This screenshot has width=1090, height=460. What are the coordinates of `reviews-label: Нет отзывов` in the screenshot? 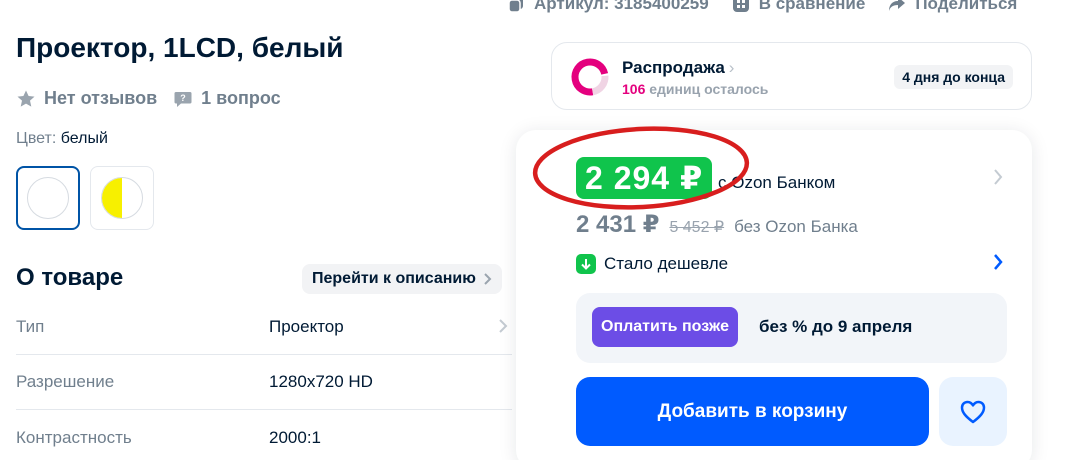 It's located at (101, 98).